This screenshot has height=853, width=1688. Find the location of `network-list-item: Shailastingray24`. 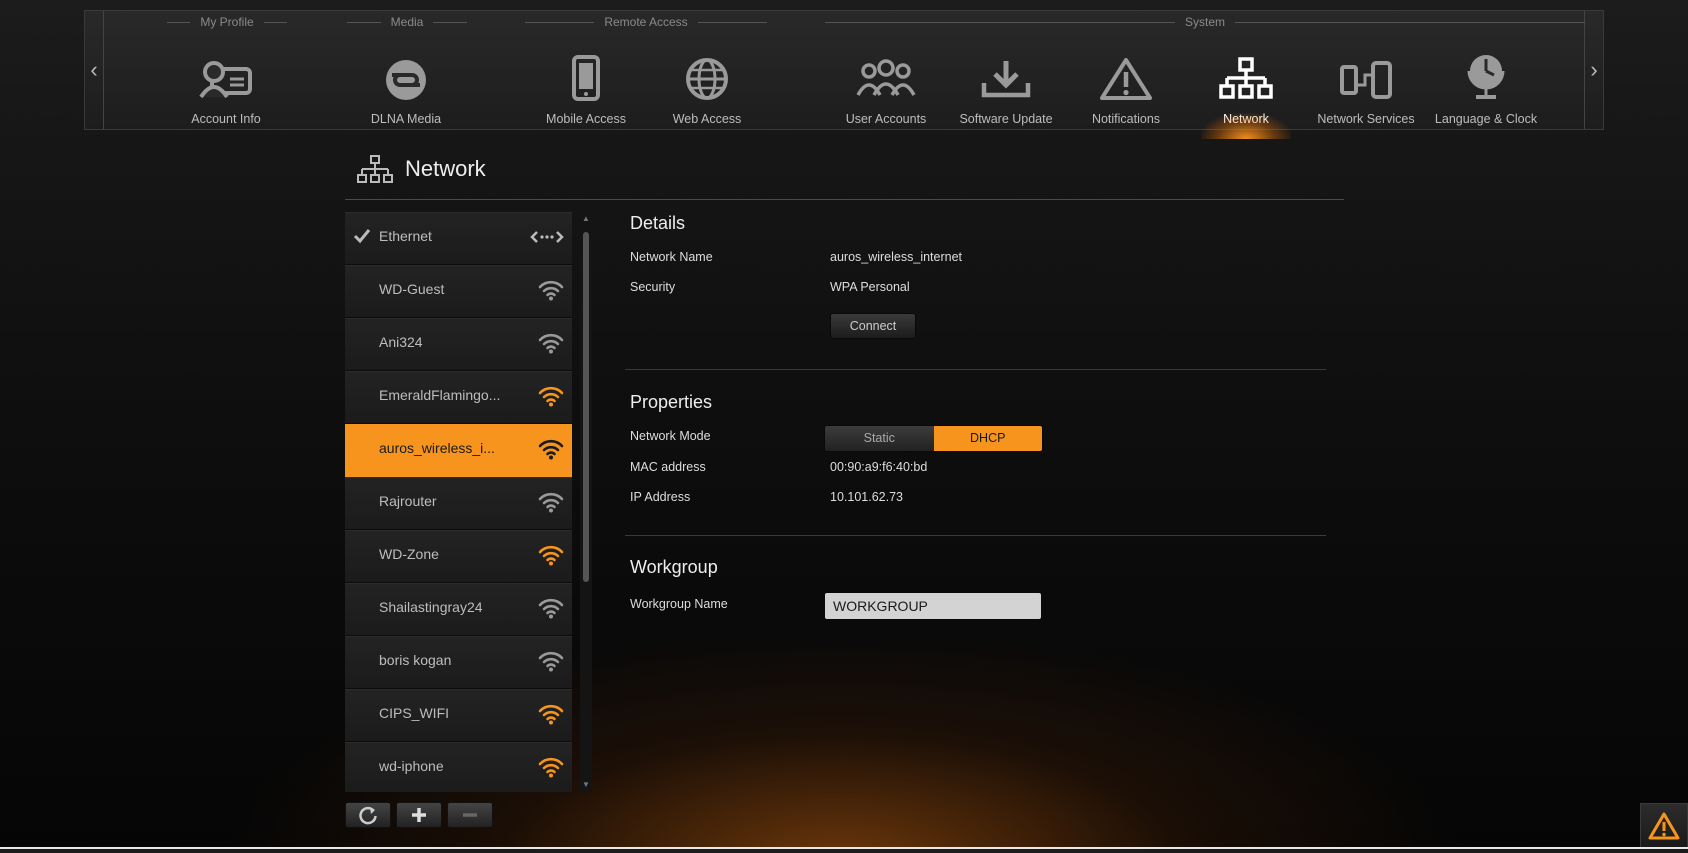

network-list-item: Shailastingray24 is located at coordinates (458, 609).